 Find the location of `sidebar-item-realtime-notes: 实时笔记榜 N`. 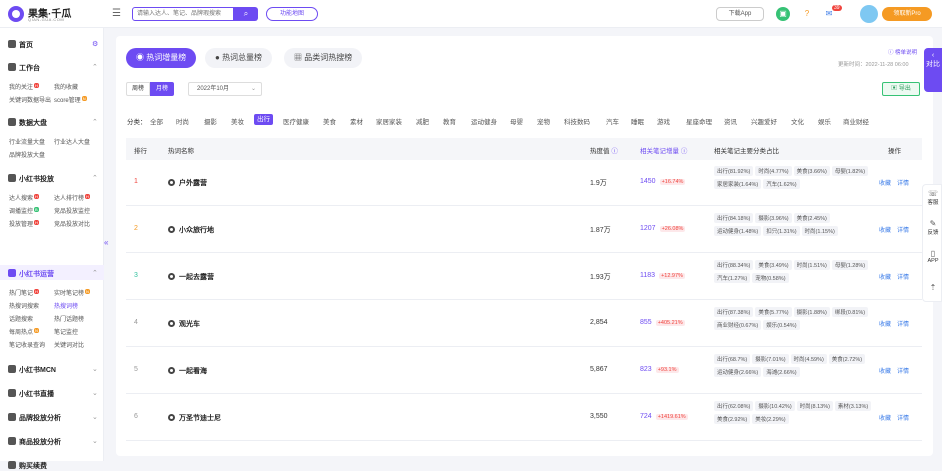

sidebar-item-realtime-notes: 实时笔记榜 N is located at coordinates (72, 292).